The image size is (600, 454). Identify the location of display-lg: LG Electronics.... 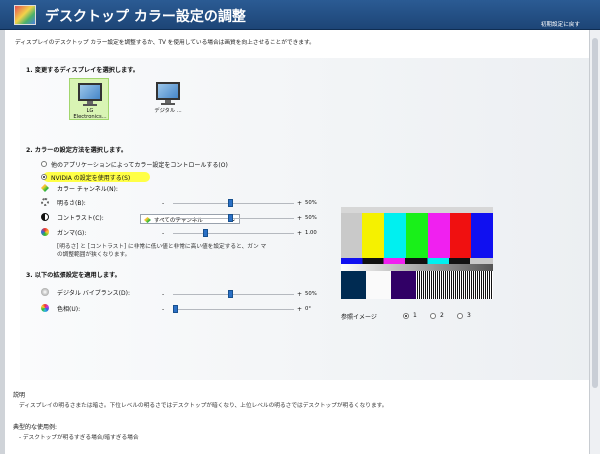
(89, 99).